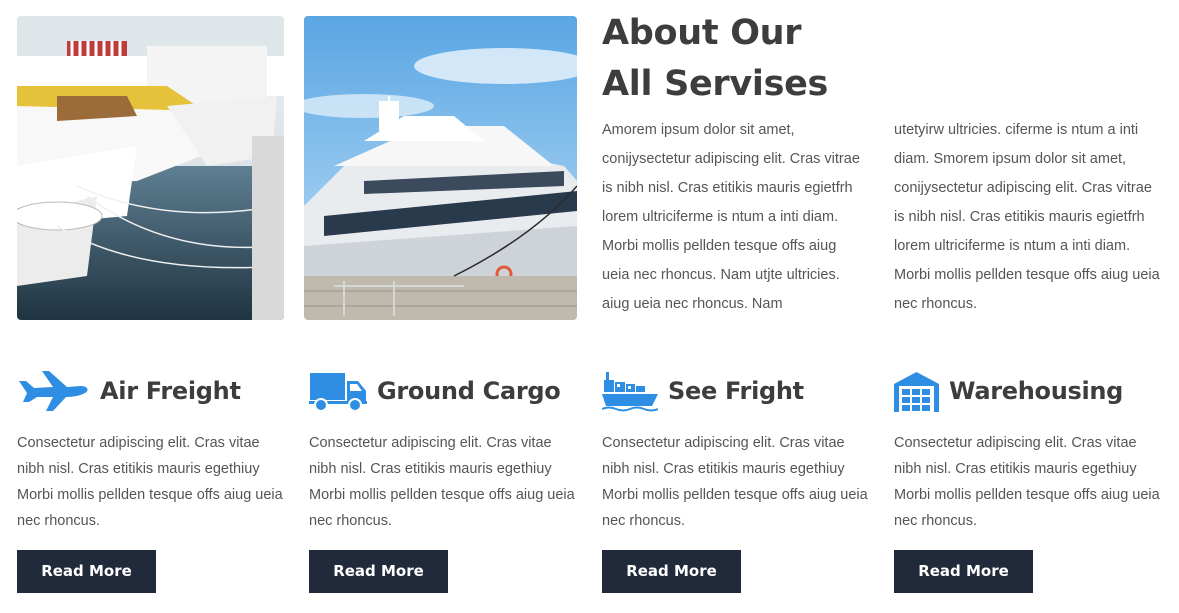 Image resolution: width=1179 pixels, height=613 pixels. What do you see at coordinates (715, 84) in the screenshot?
I see `about-title-line2: All Servises` at bounding box center [715, 84].